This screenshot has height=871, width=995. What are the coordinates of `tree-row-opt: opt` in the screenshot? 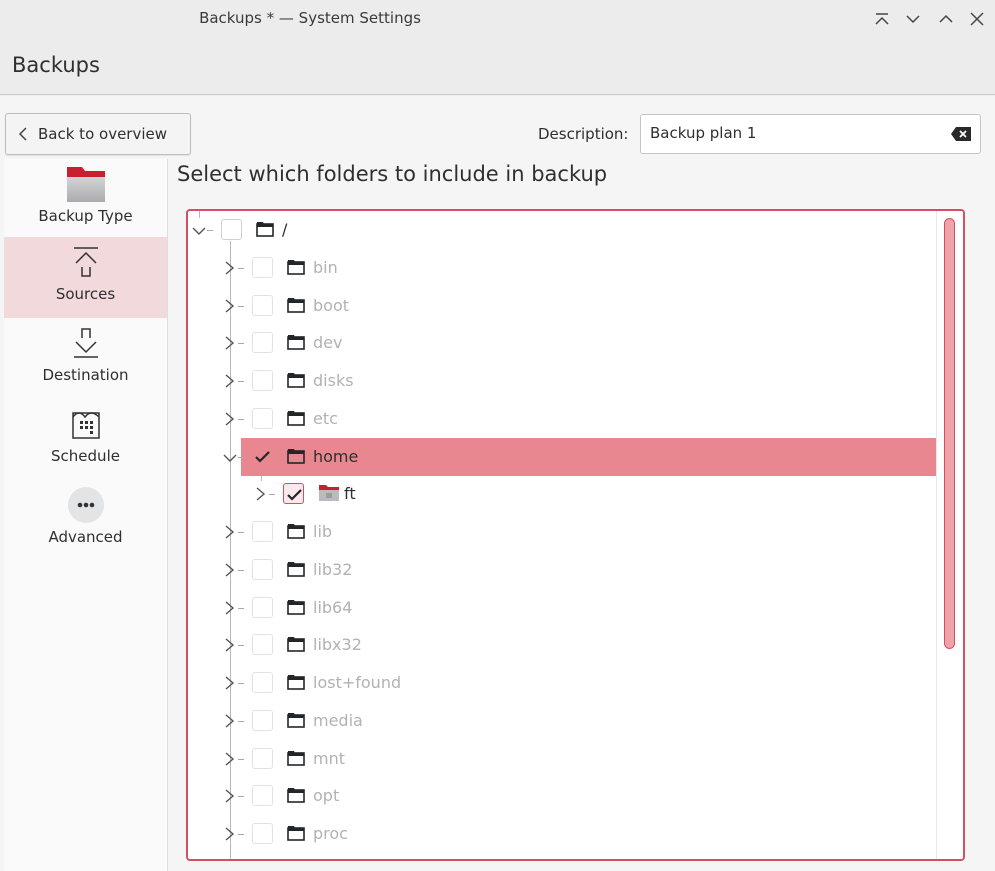 It's located at (562, 796).